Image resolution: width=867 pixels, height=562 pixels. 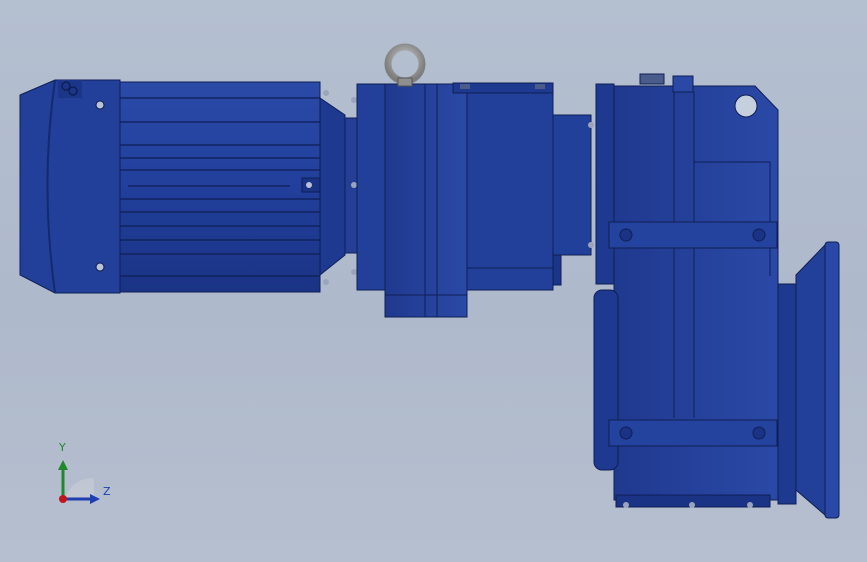 I want to click on motor-fan-cover, so click(x=70, y=186).